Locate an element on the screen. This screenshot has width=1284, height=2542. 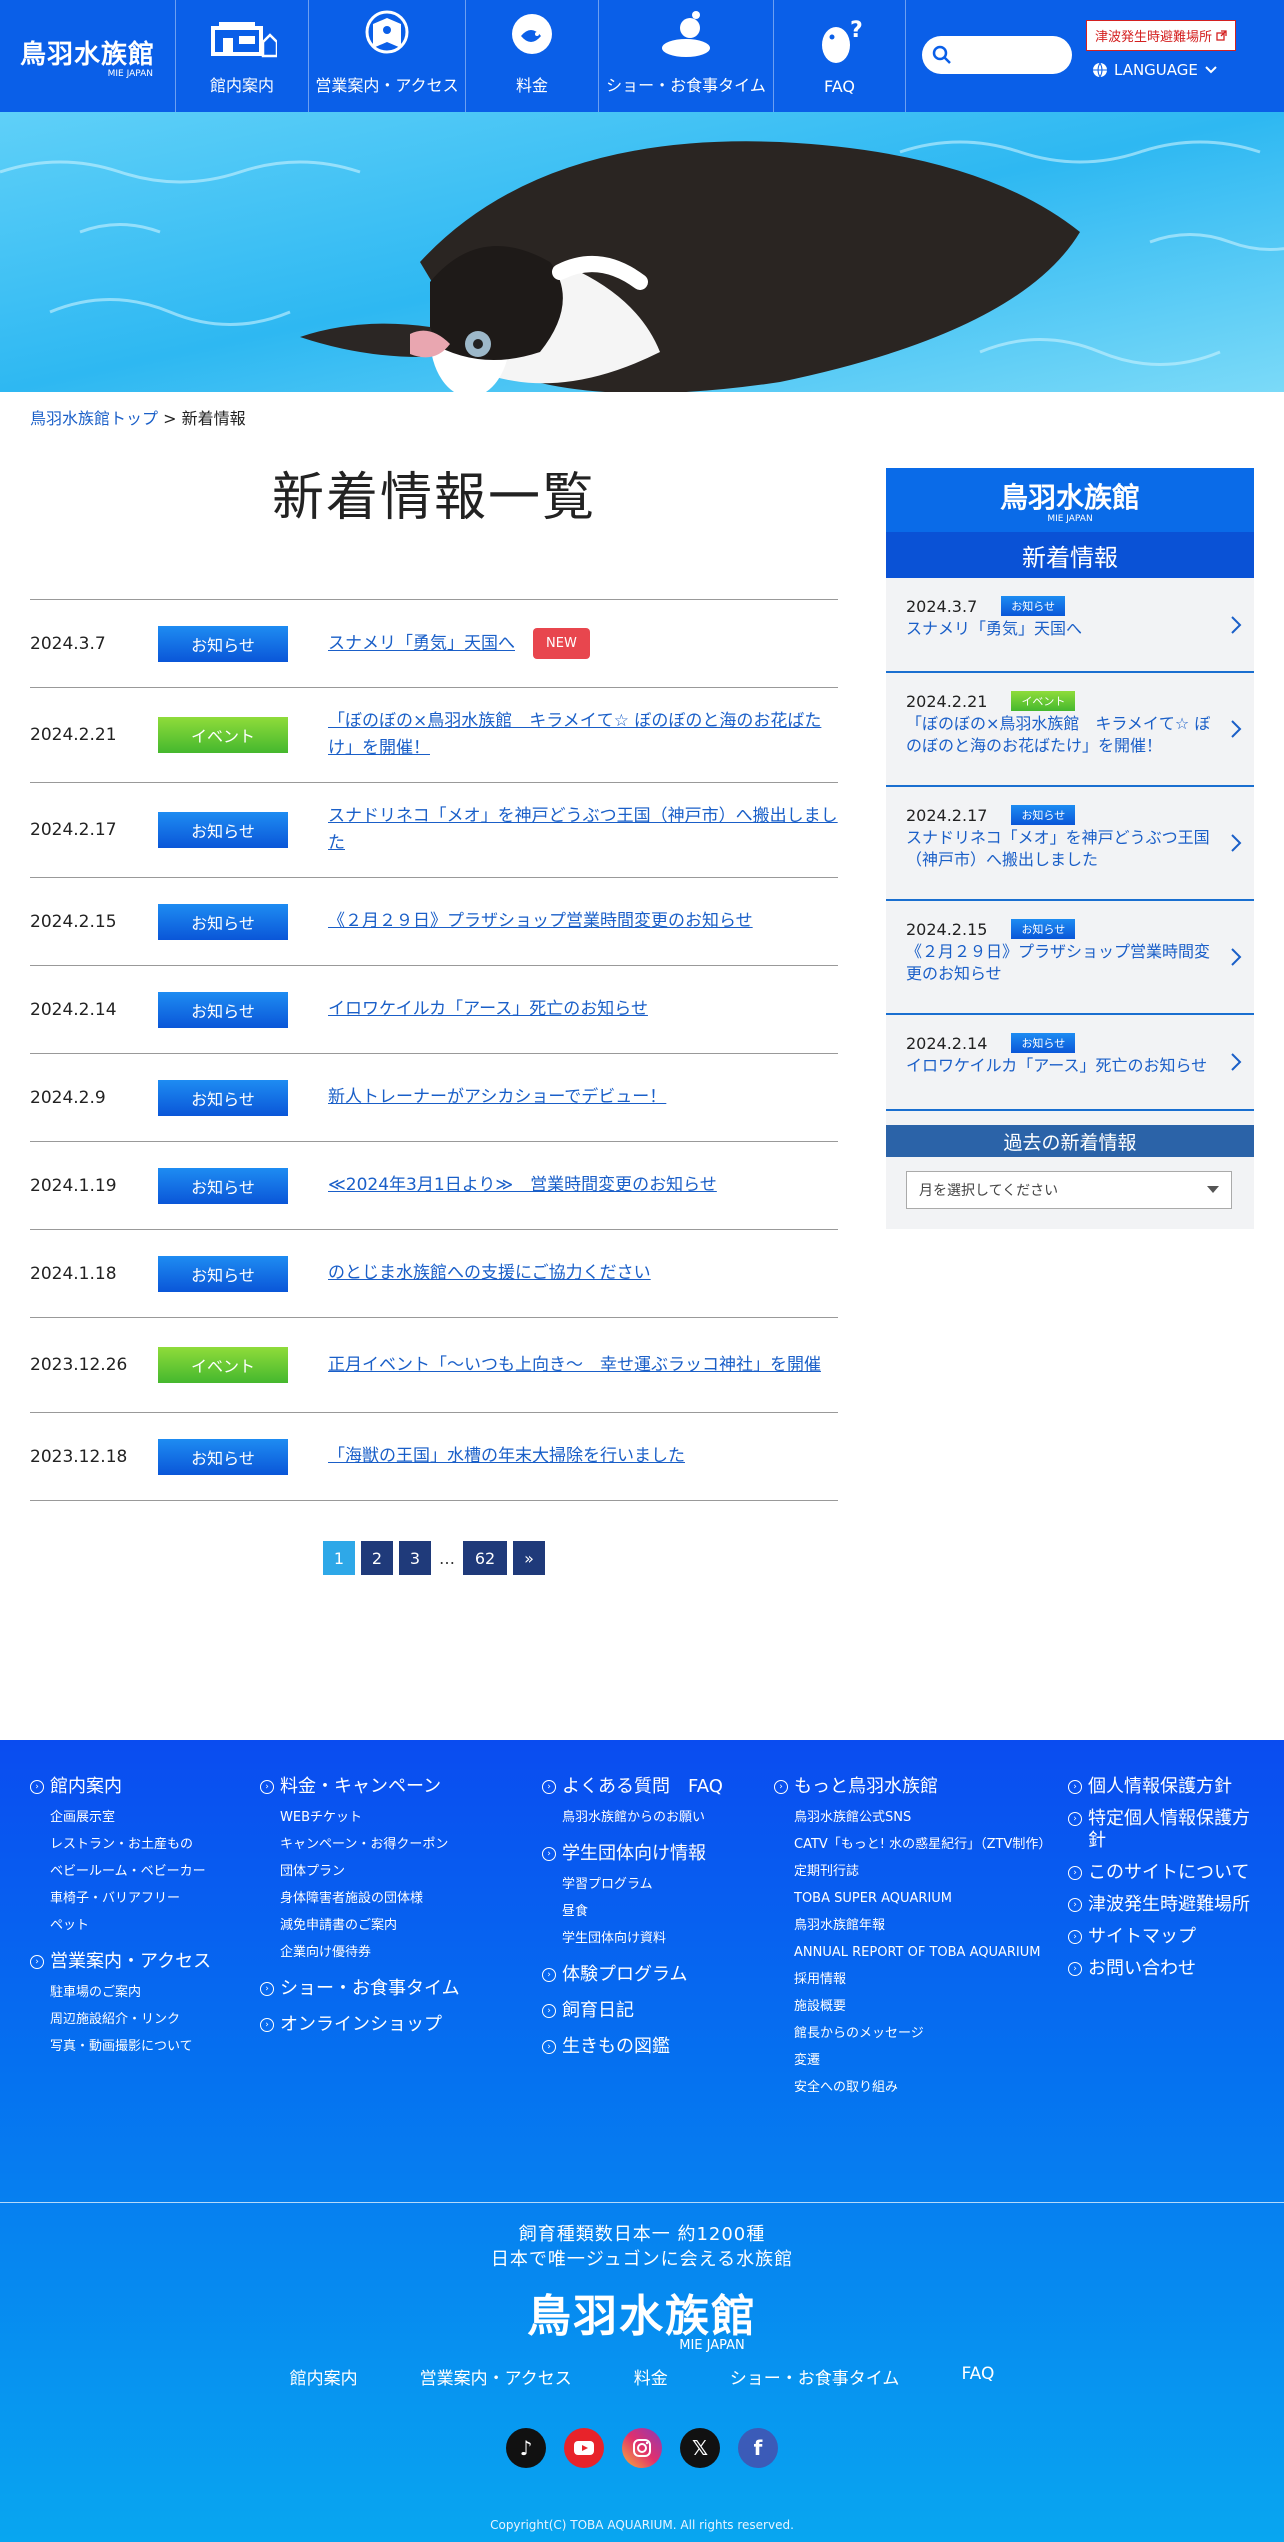
news-title-link: 「ぼのぼの×鳥羽水族館 キラメイて☆ ぼのぼのと海のお花ばたけ」を開催！ is located at coordinates (583, 735).